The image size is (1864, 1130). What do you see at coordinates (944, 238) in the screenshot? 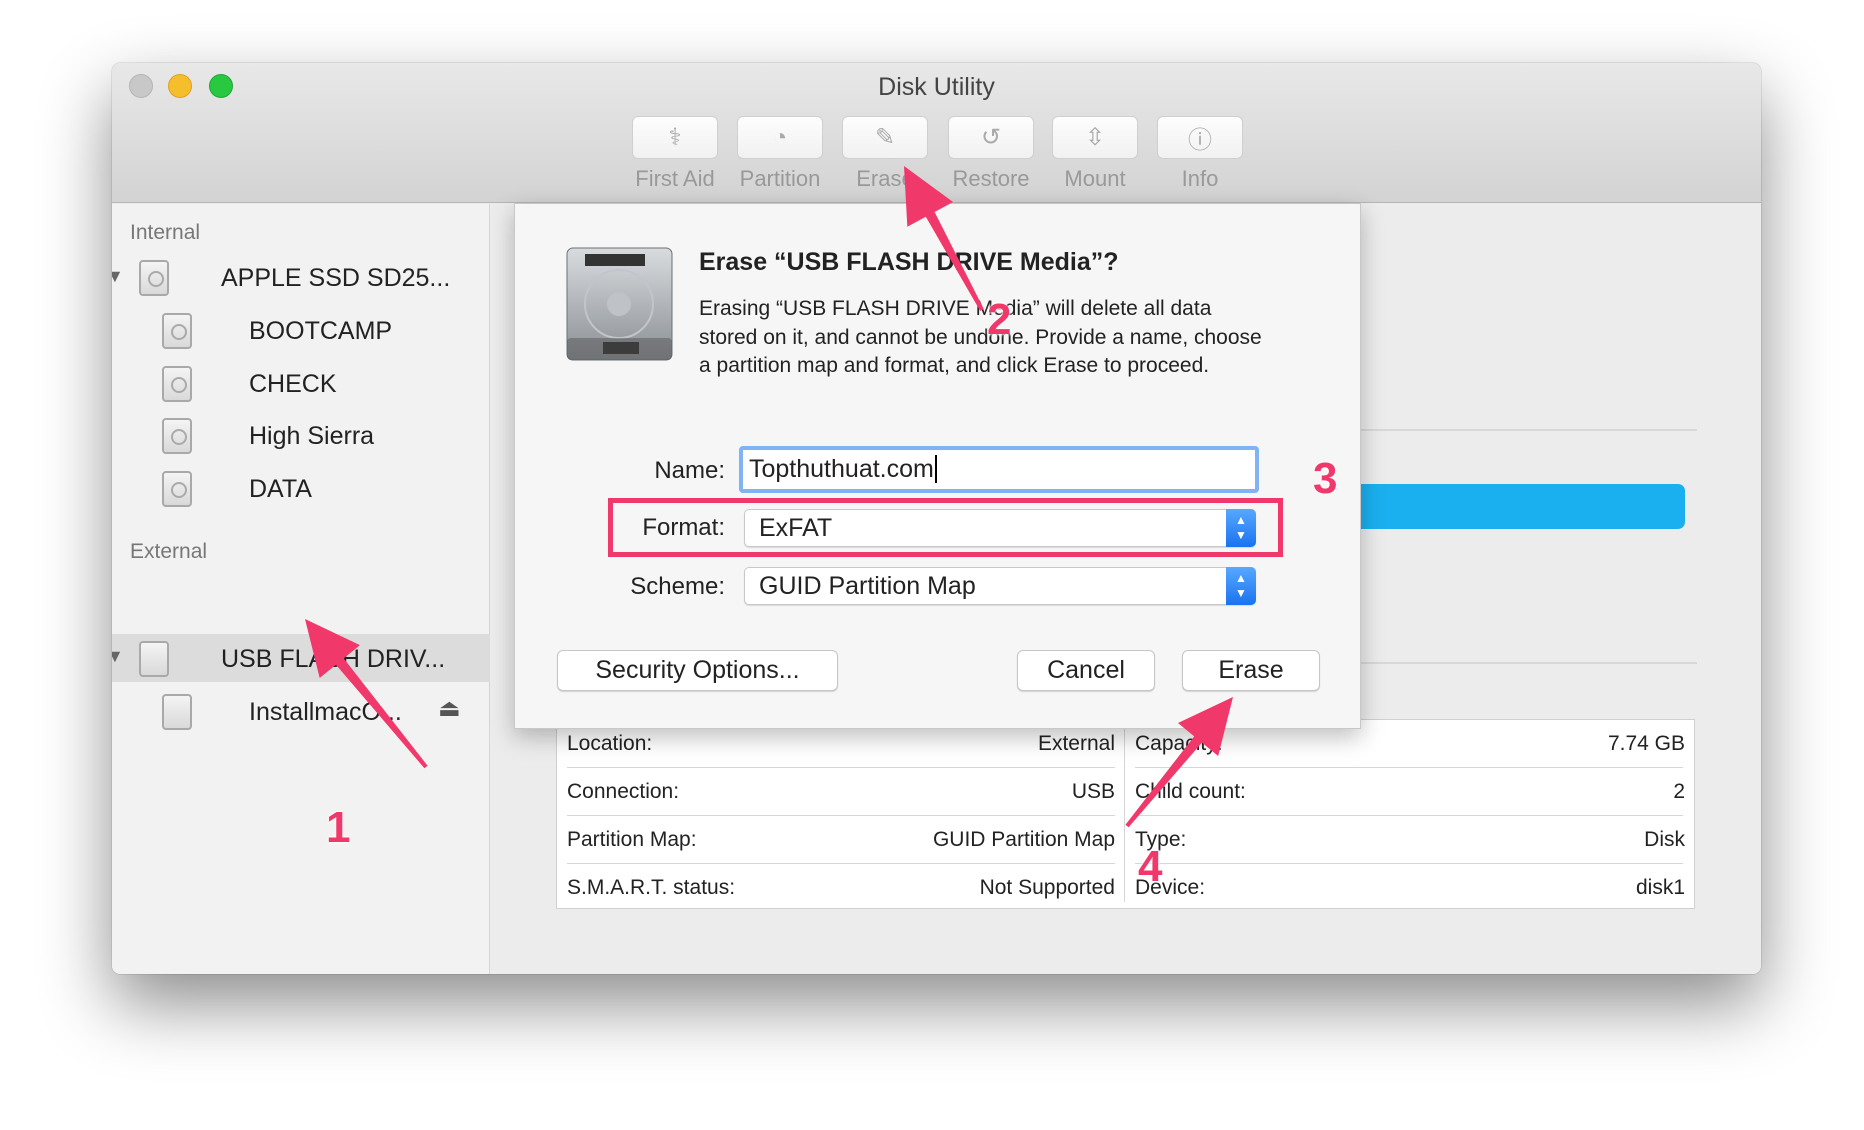
I see `arrow-2-icon` at bounding box center [944, 238].